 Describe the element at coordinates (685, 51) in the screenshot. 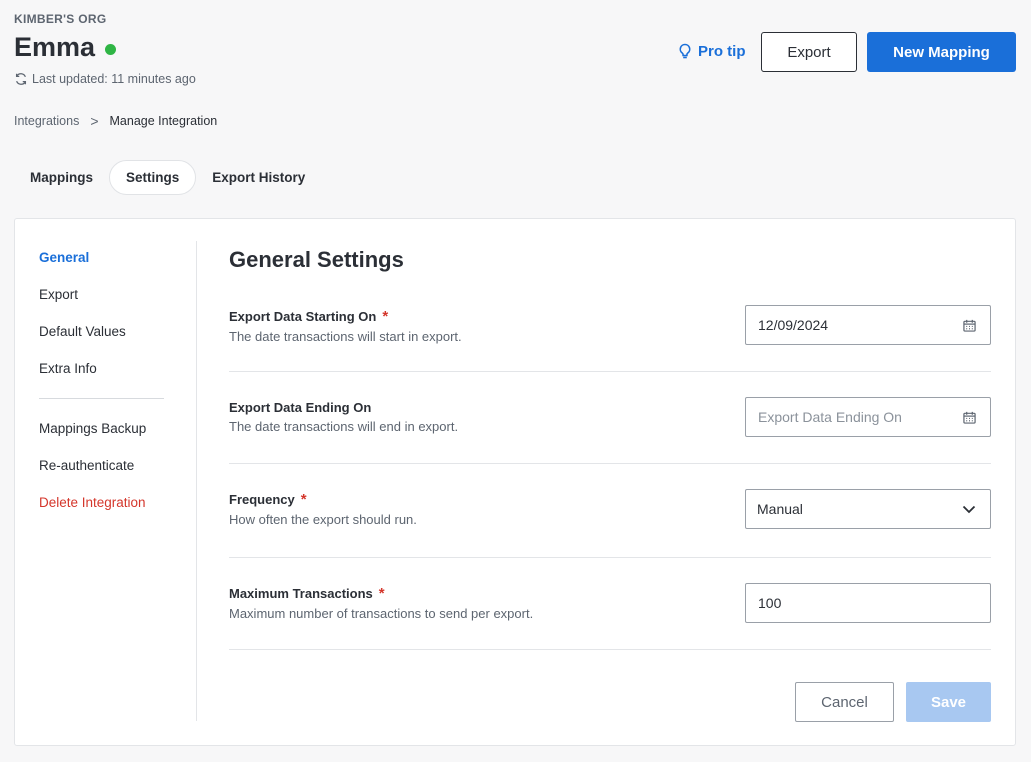

I see `lightbulb-icon` at that location.